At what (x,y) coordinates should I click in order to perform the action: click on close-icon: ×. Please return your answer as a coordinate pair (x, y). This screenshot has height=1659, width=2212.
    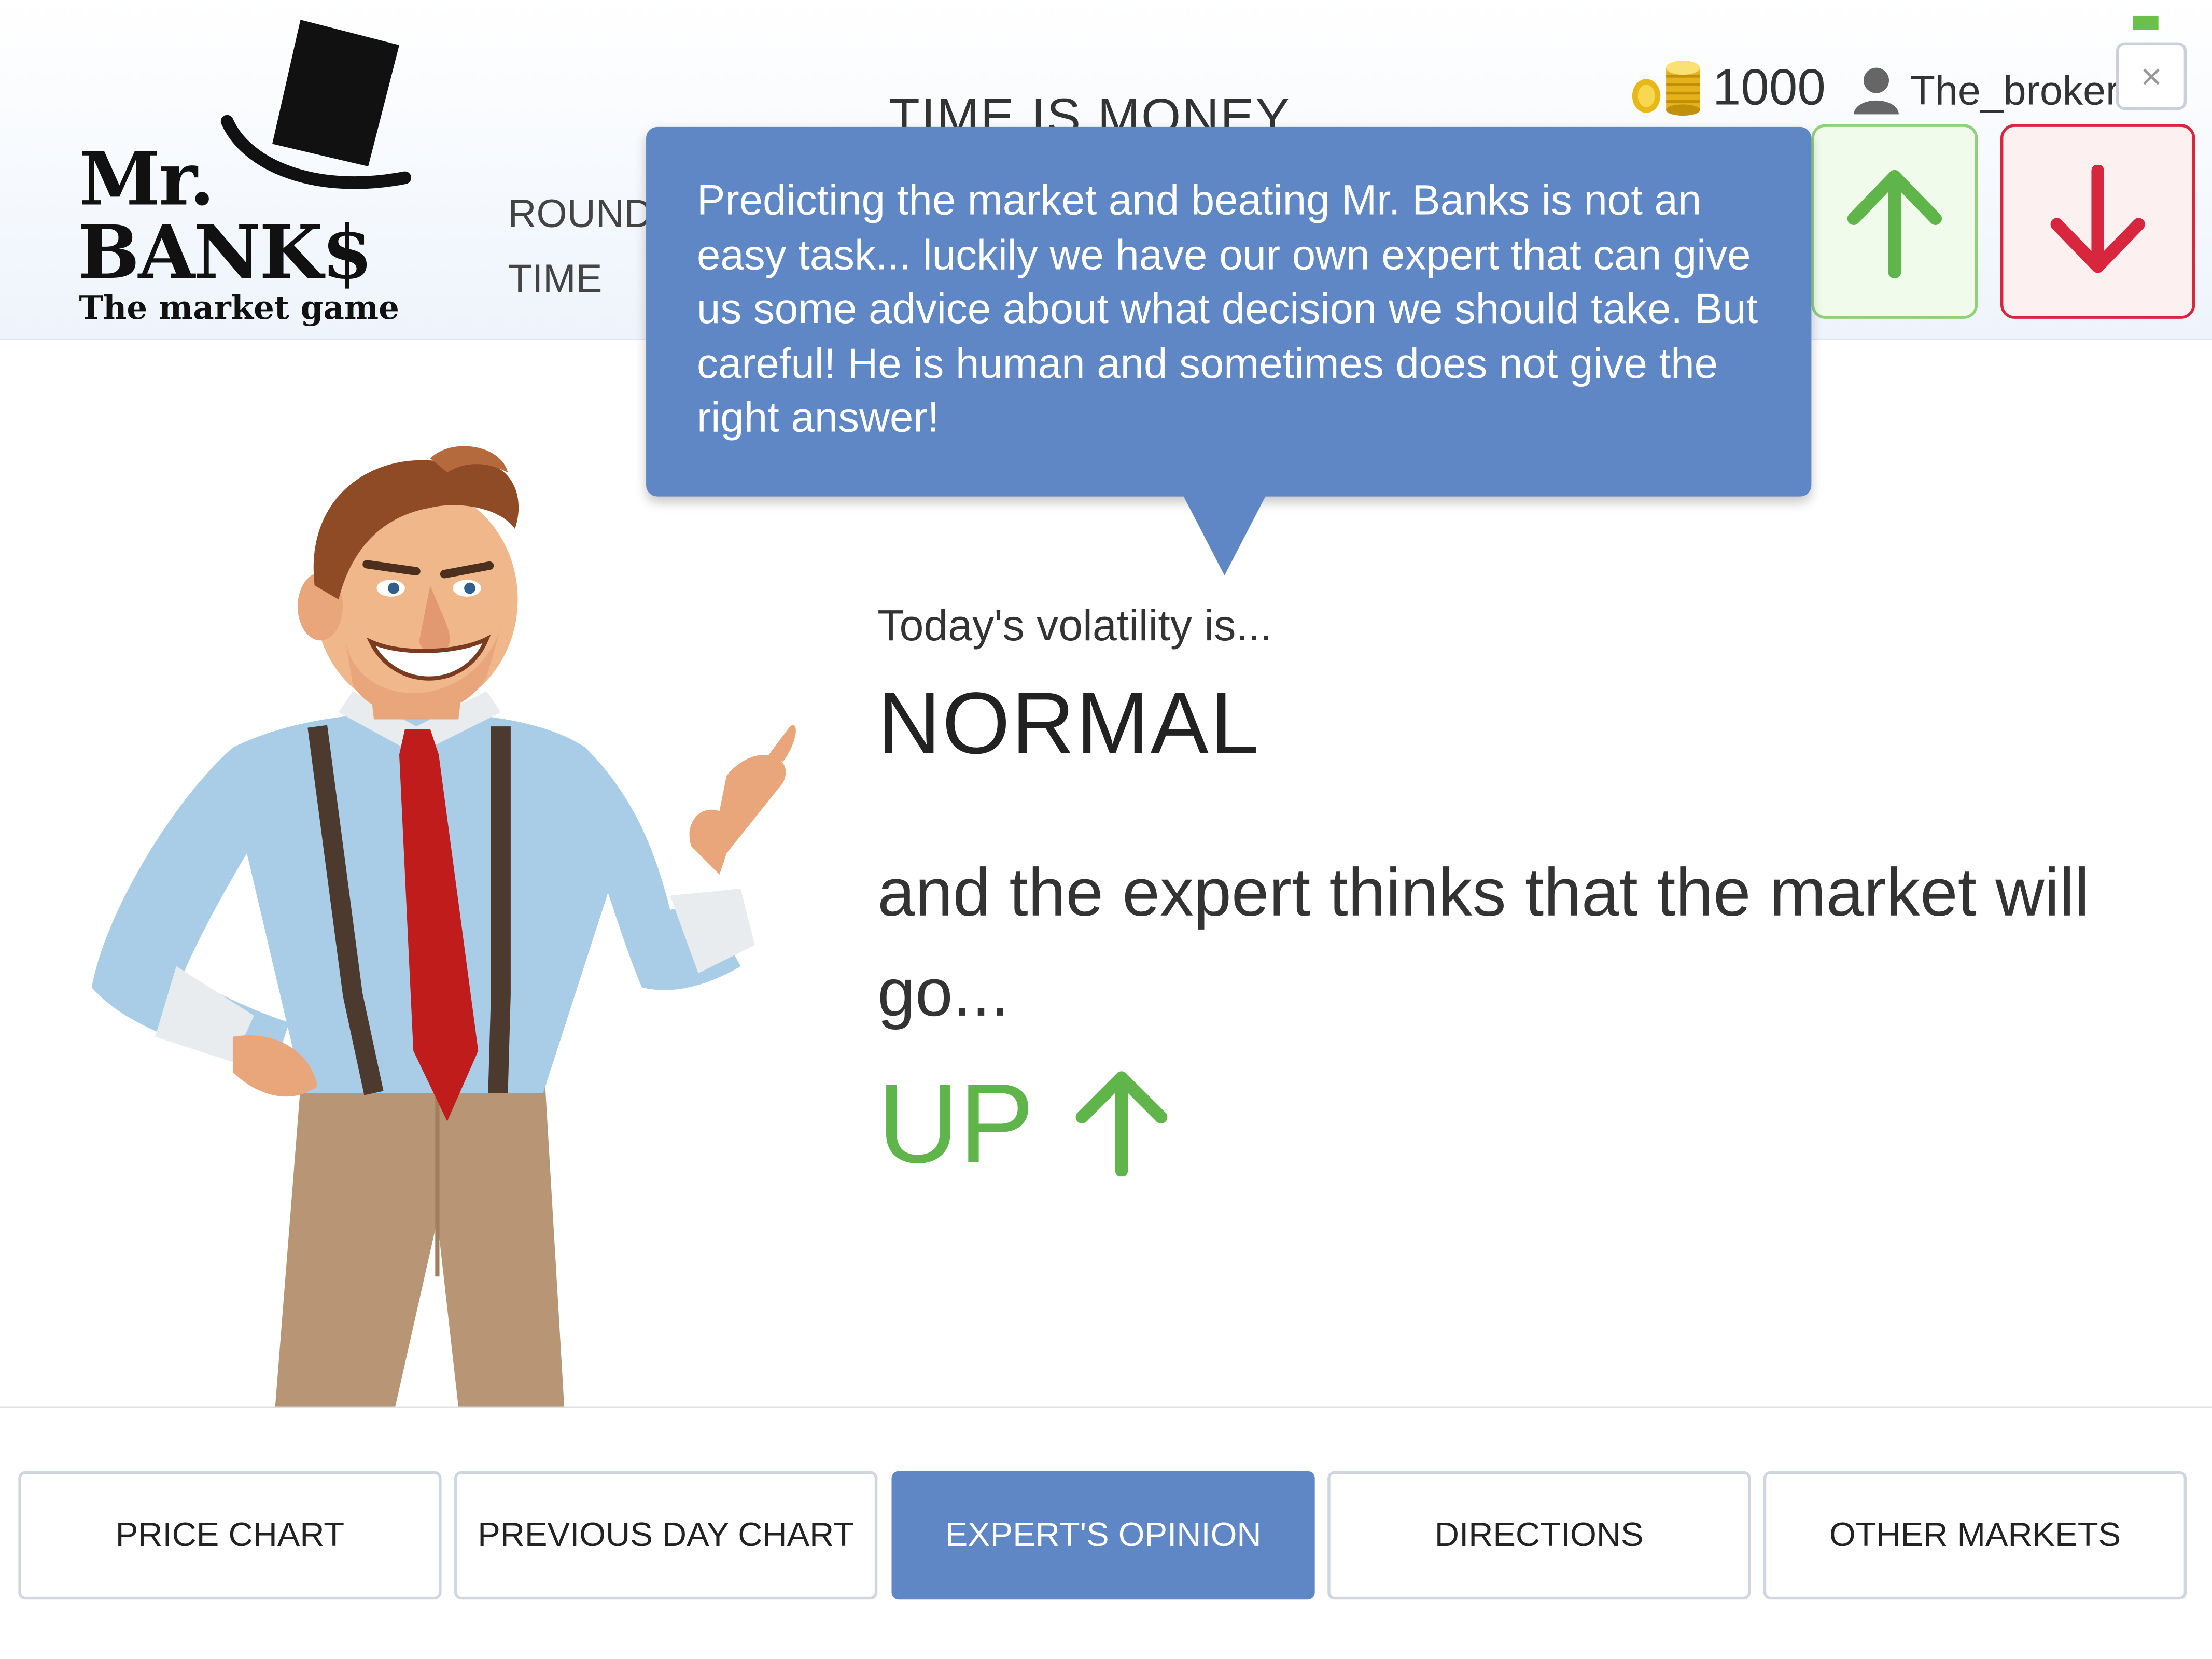
    Looking at the image, I should click on (2151, 75).